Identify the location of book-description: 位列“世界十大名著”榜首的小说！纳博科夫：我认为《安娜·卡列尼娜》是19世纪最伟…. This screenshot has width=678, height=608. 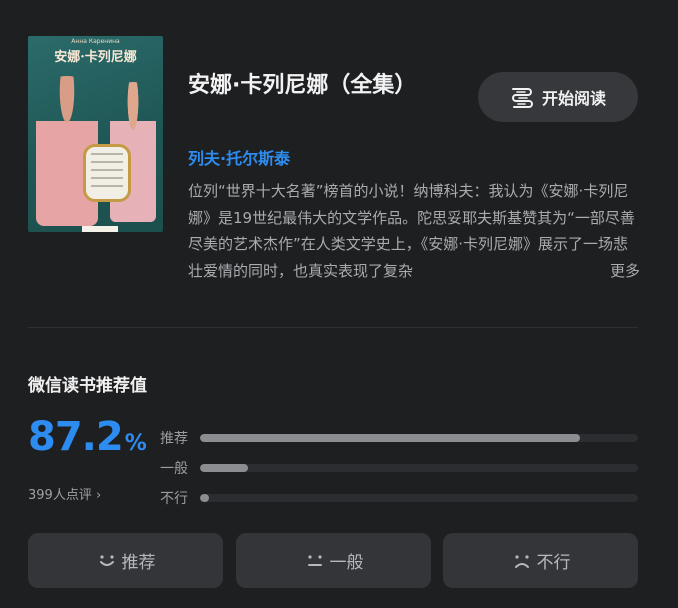
(414, 231).